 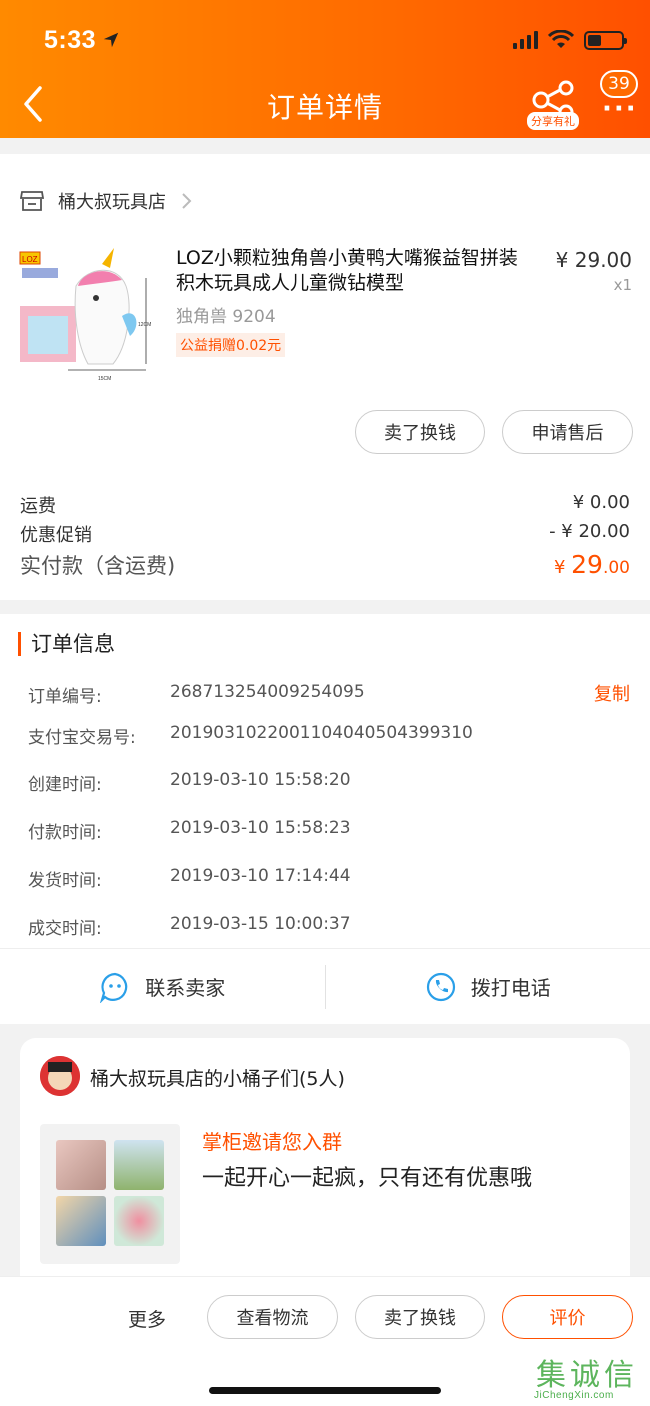 I want to click on after-sale-button: 申请售后, so click(x=567, y=432).